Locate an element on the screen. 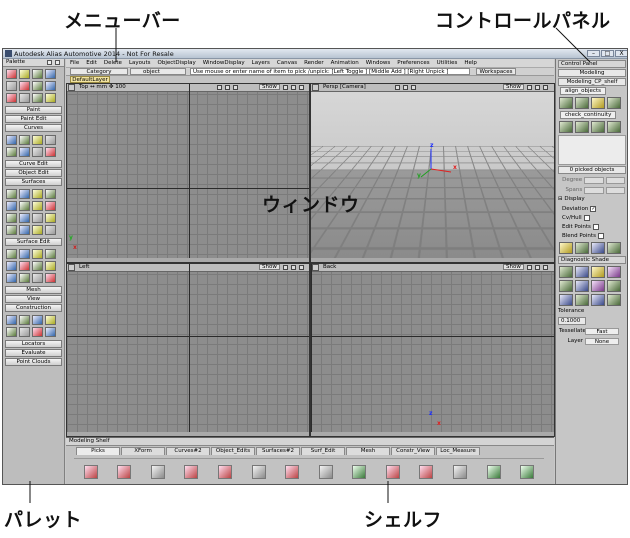  continuity-check-icon is located at coordinates (566, 127).